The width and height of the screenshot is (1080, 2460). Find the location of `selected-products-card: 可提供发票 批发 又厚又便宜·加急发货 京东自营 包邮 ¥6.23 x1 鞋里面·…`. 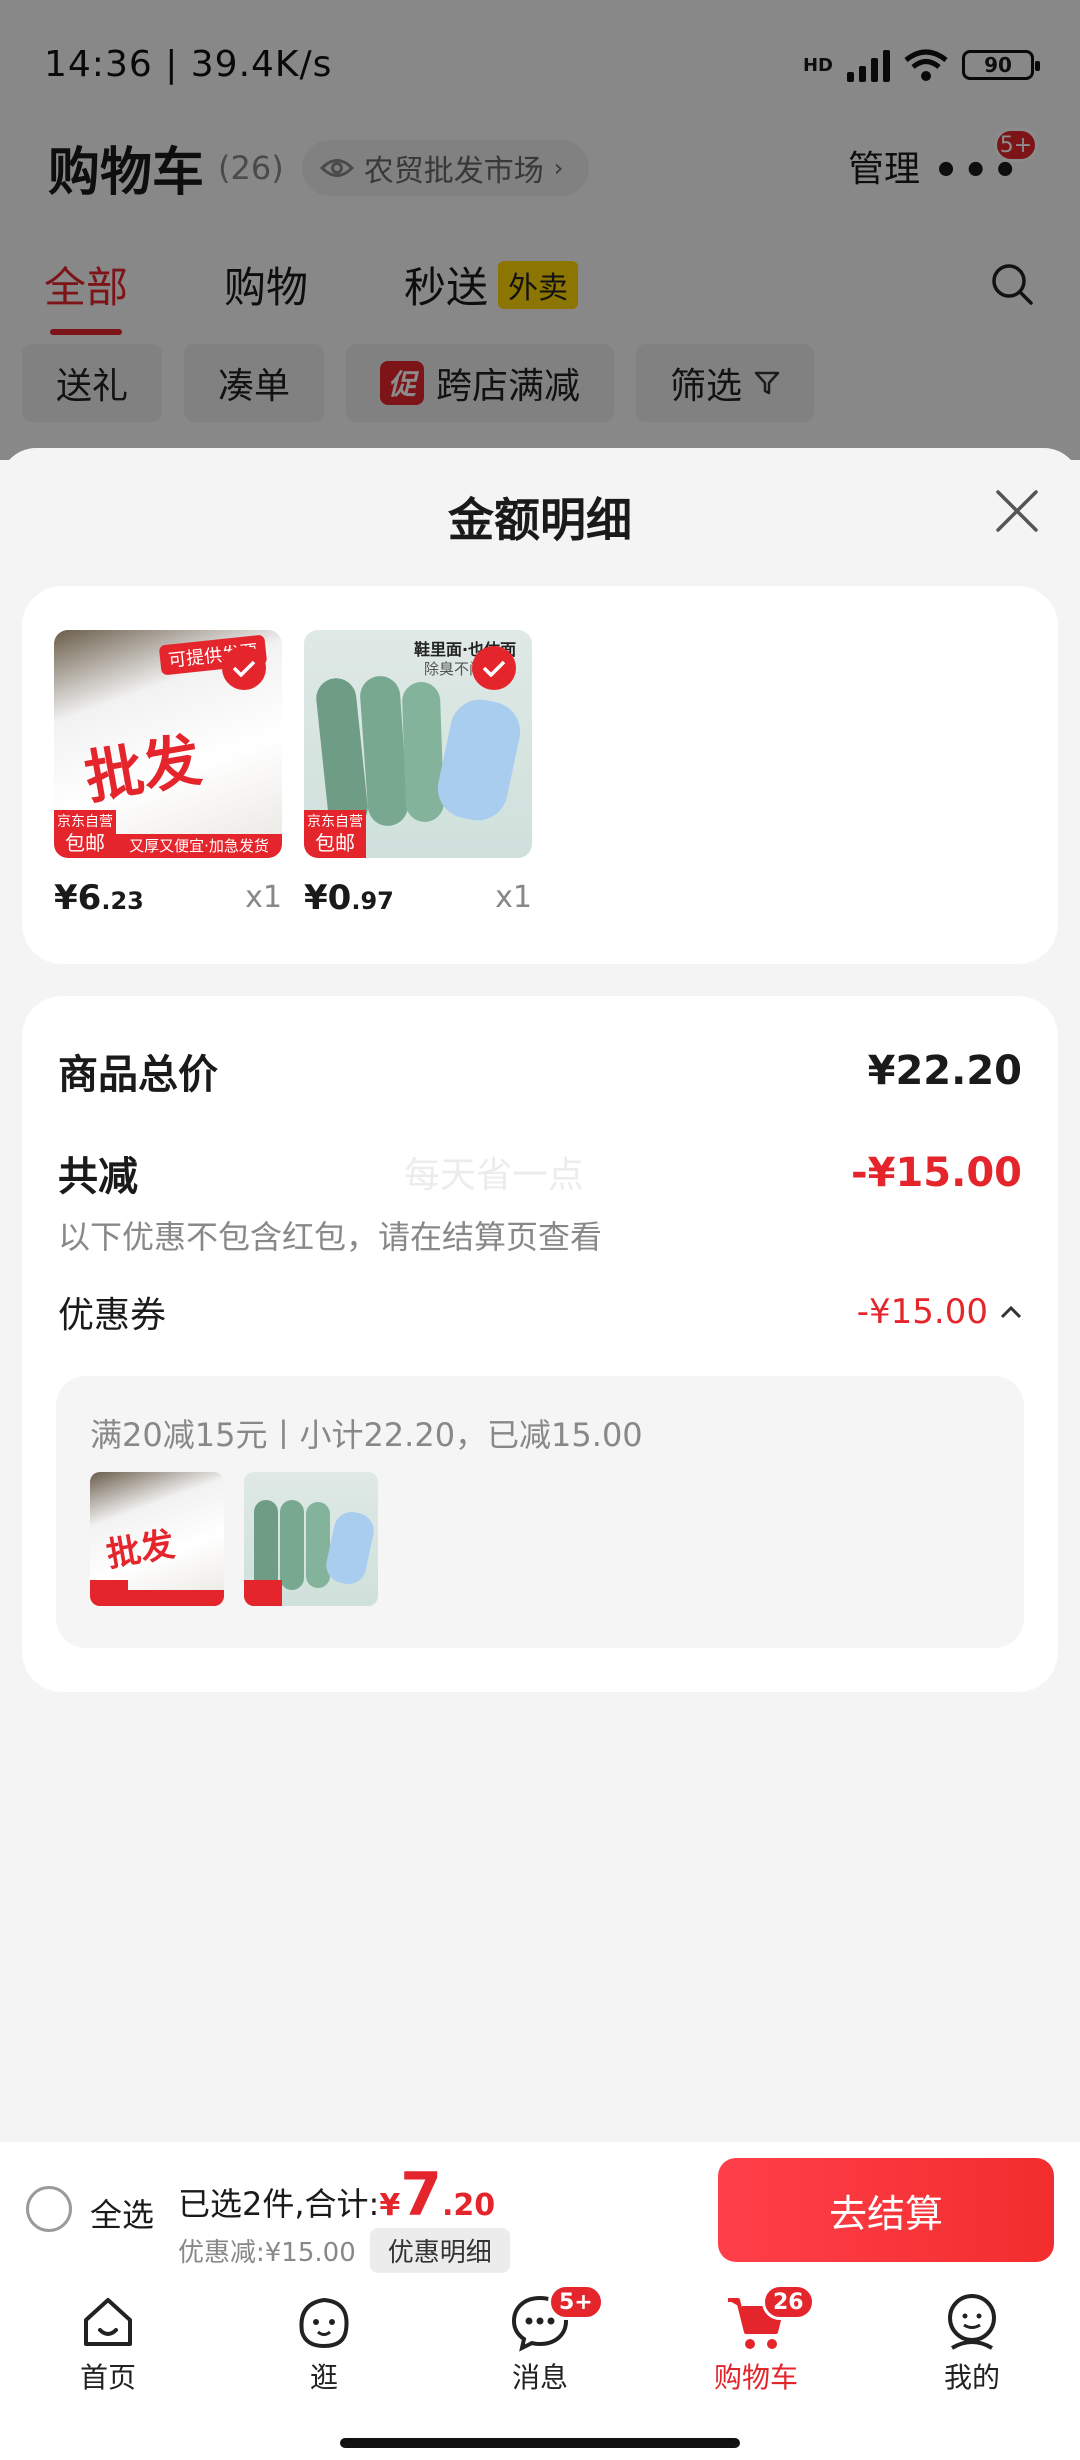

selected-products-card: 可提供发票 批发 又厚又便宜·加急发货 京东自营 包邮 ¥6.23 x1 鞋里面·… is located at coordinates (540, 775).